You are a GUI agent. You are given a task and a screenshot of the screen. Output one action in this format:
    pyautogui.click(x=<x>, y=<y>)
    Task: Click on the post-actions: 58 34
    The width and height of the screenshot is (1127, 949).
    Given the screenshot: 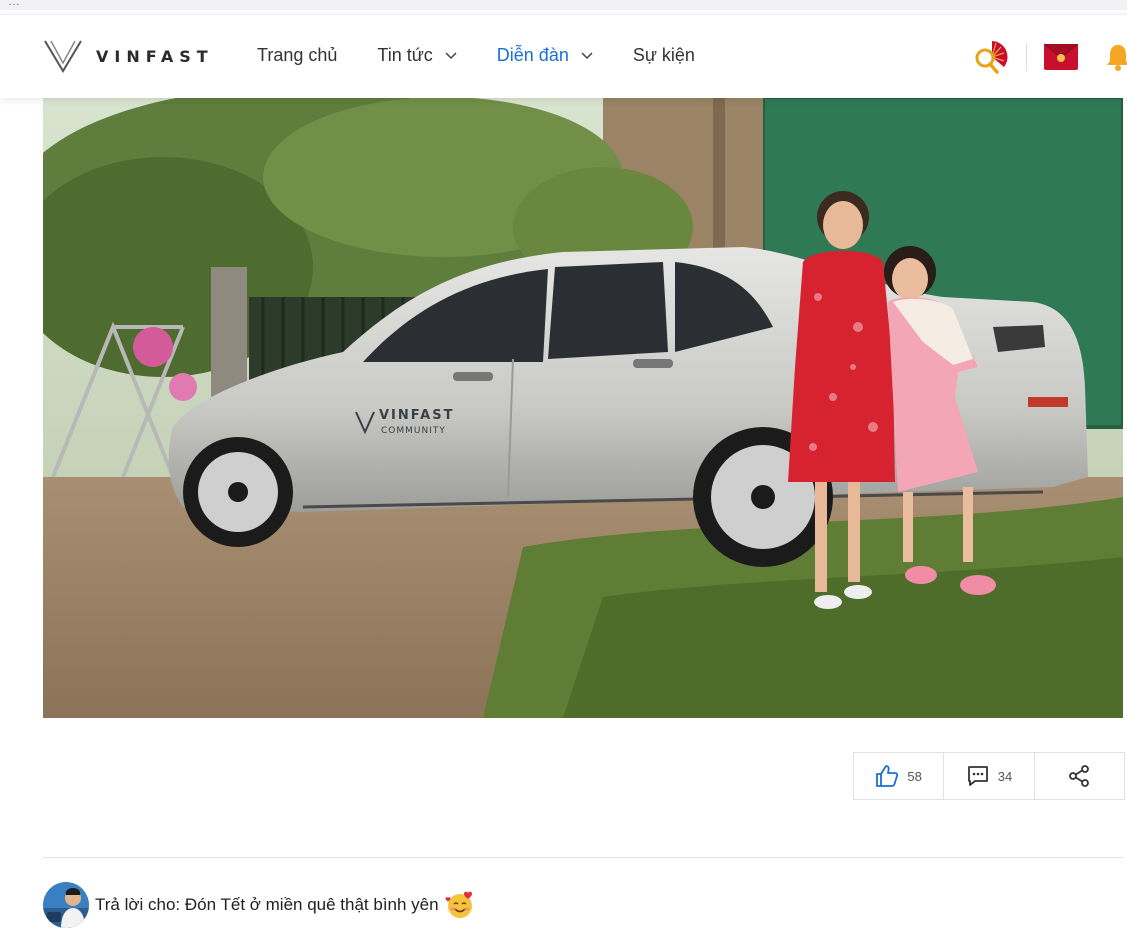 What is the action you would take?
    pyautogui.click(x=989, y=776)
    